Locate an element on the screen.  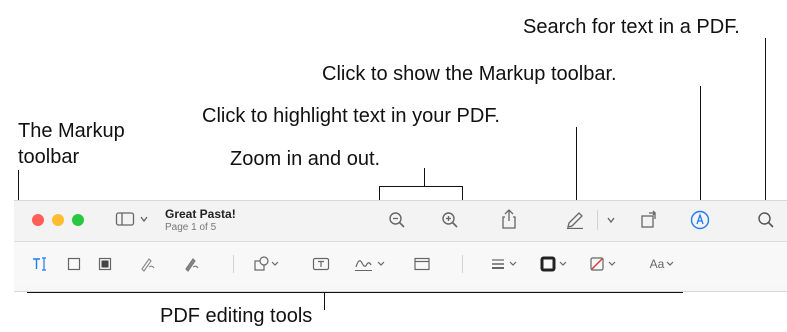
highlight-pen-icon is located at coordinates (575, 219).